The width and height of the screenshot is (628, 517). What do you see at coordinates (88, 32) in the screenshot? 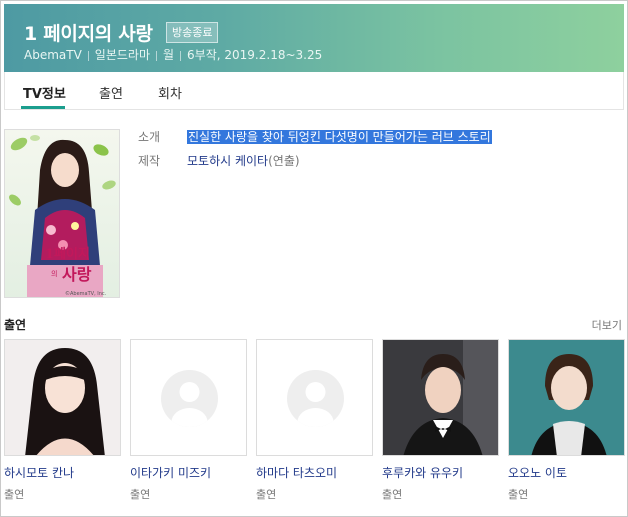
I see `program-title: 1 페이지의 사랑` at bounding box center [88, 32].